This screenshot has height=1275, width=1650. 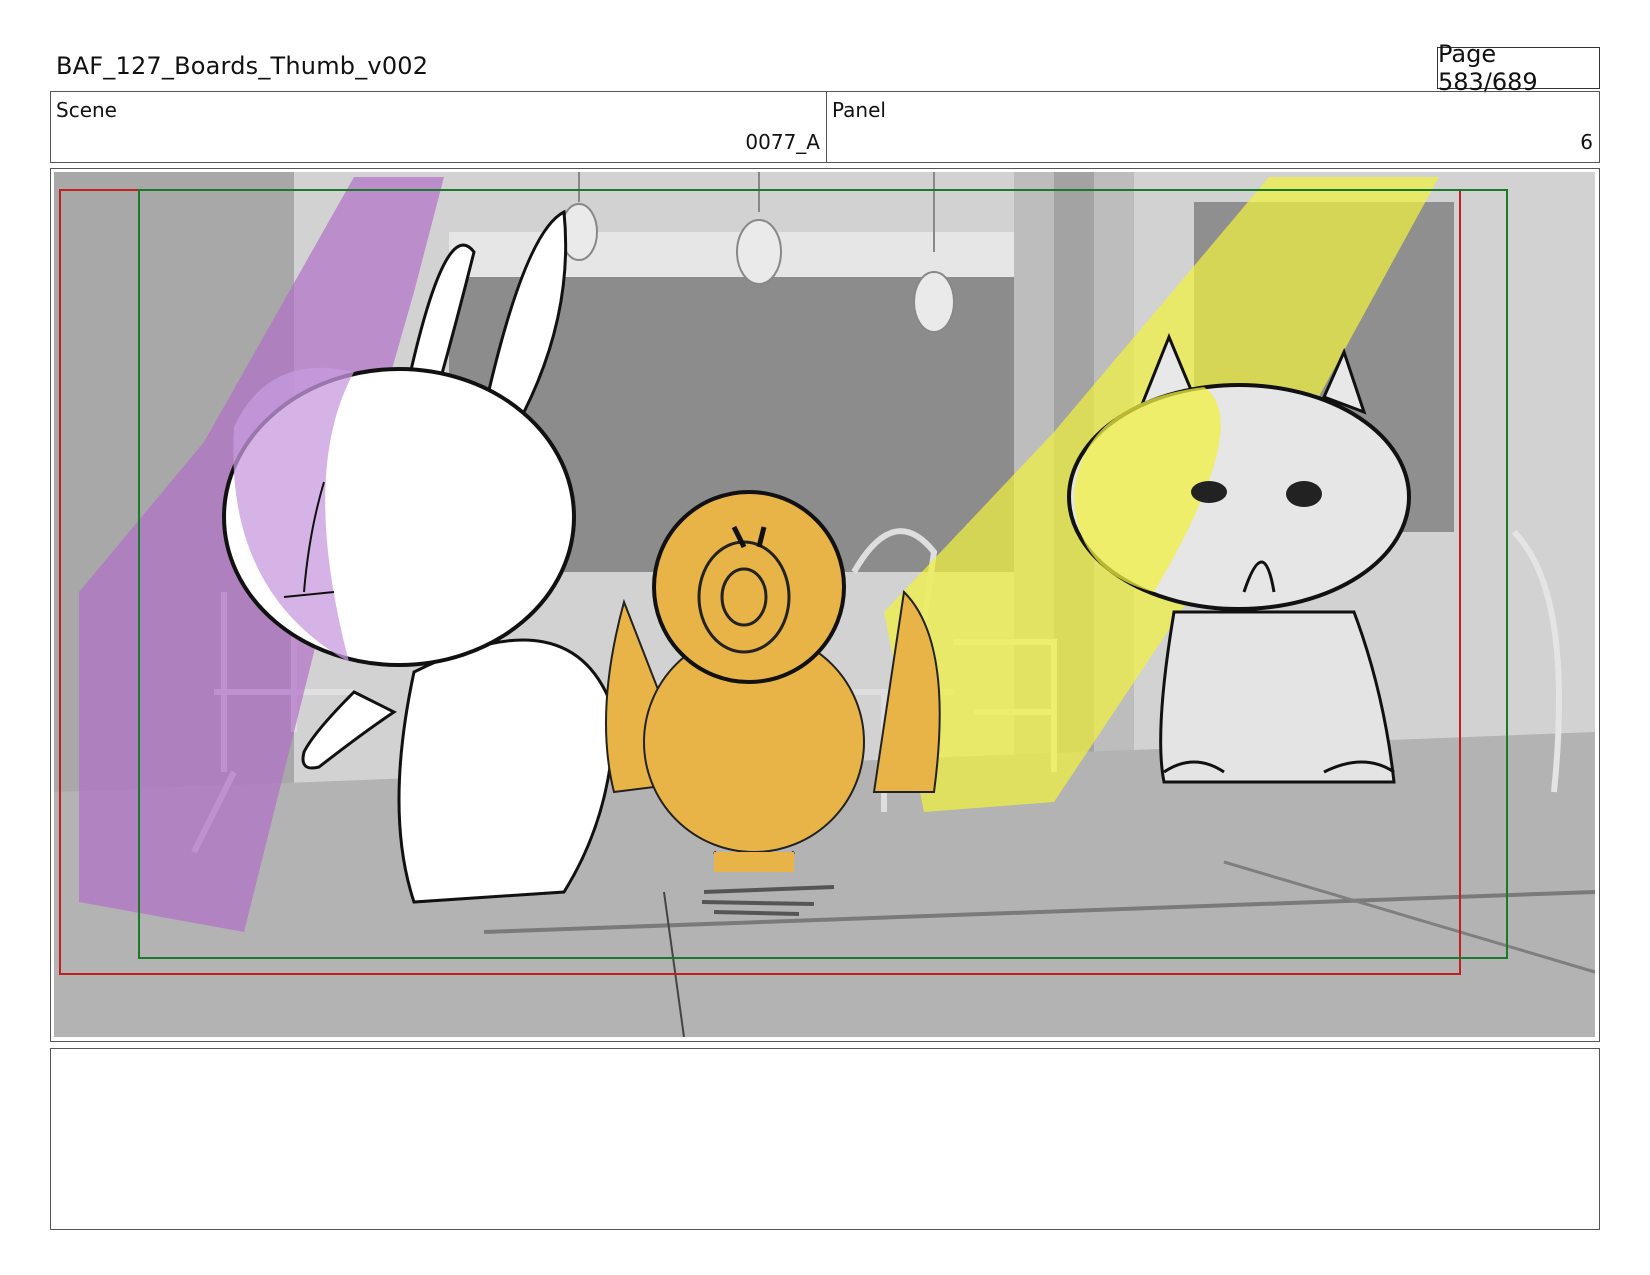 What do you see at coordinates (825, 1139) in the screenshot?
I see `notes-box` at bounding box center [825, 1139].